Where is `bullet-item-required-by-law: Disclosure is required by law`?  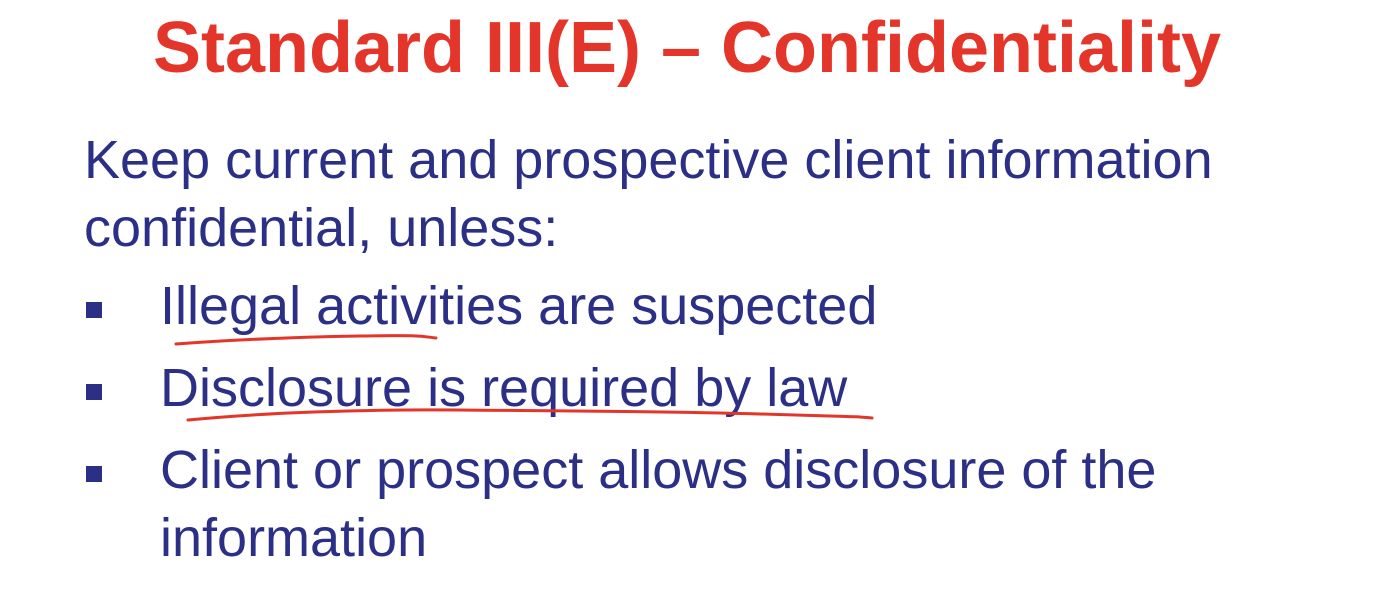 bullet-item-required-by-law: Disclosure is required by law is located at coordinates (714, 388).